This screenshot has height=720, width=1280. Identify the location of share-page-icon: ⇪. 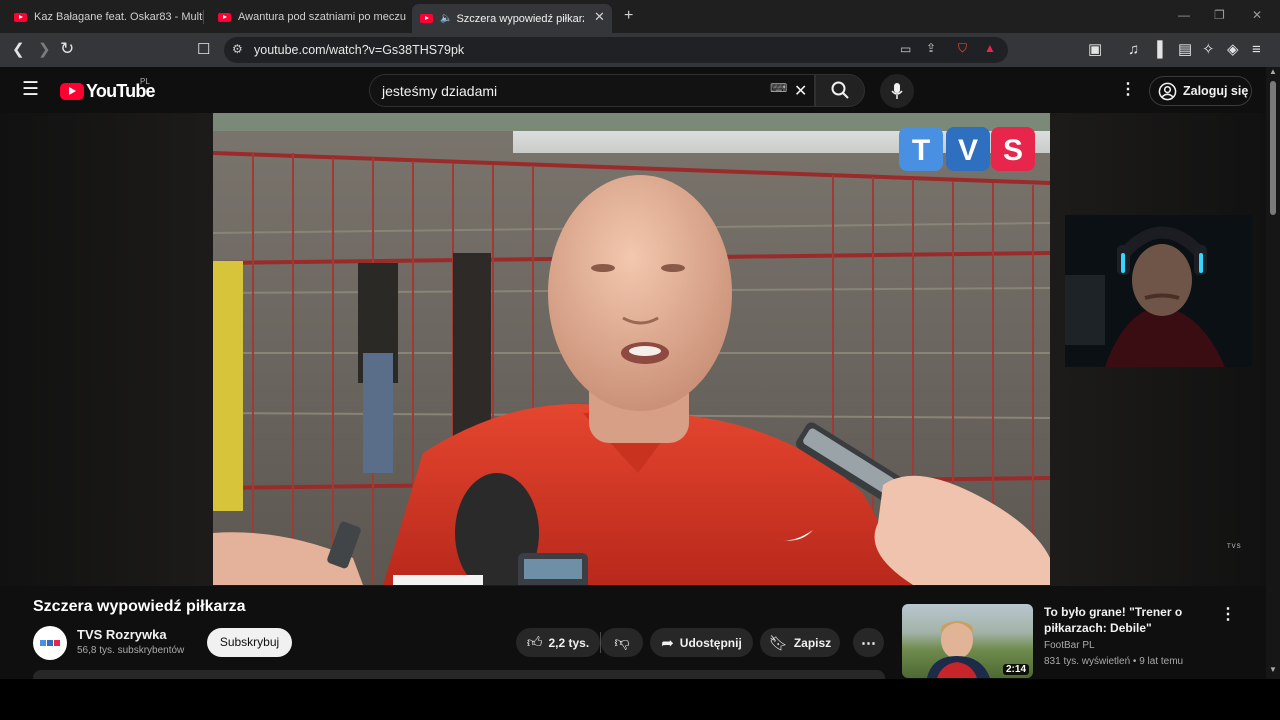
(931, 48).